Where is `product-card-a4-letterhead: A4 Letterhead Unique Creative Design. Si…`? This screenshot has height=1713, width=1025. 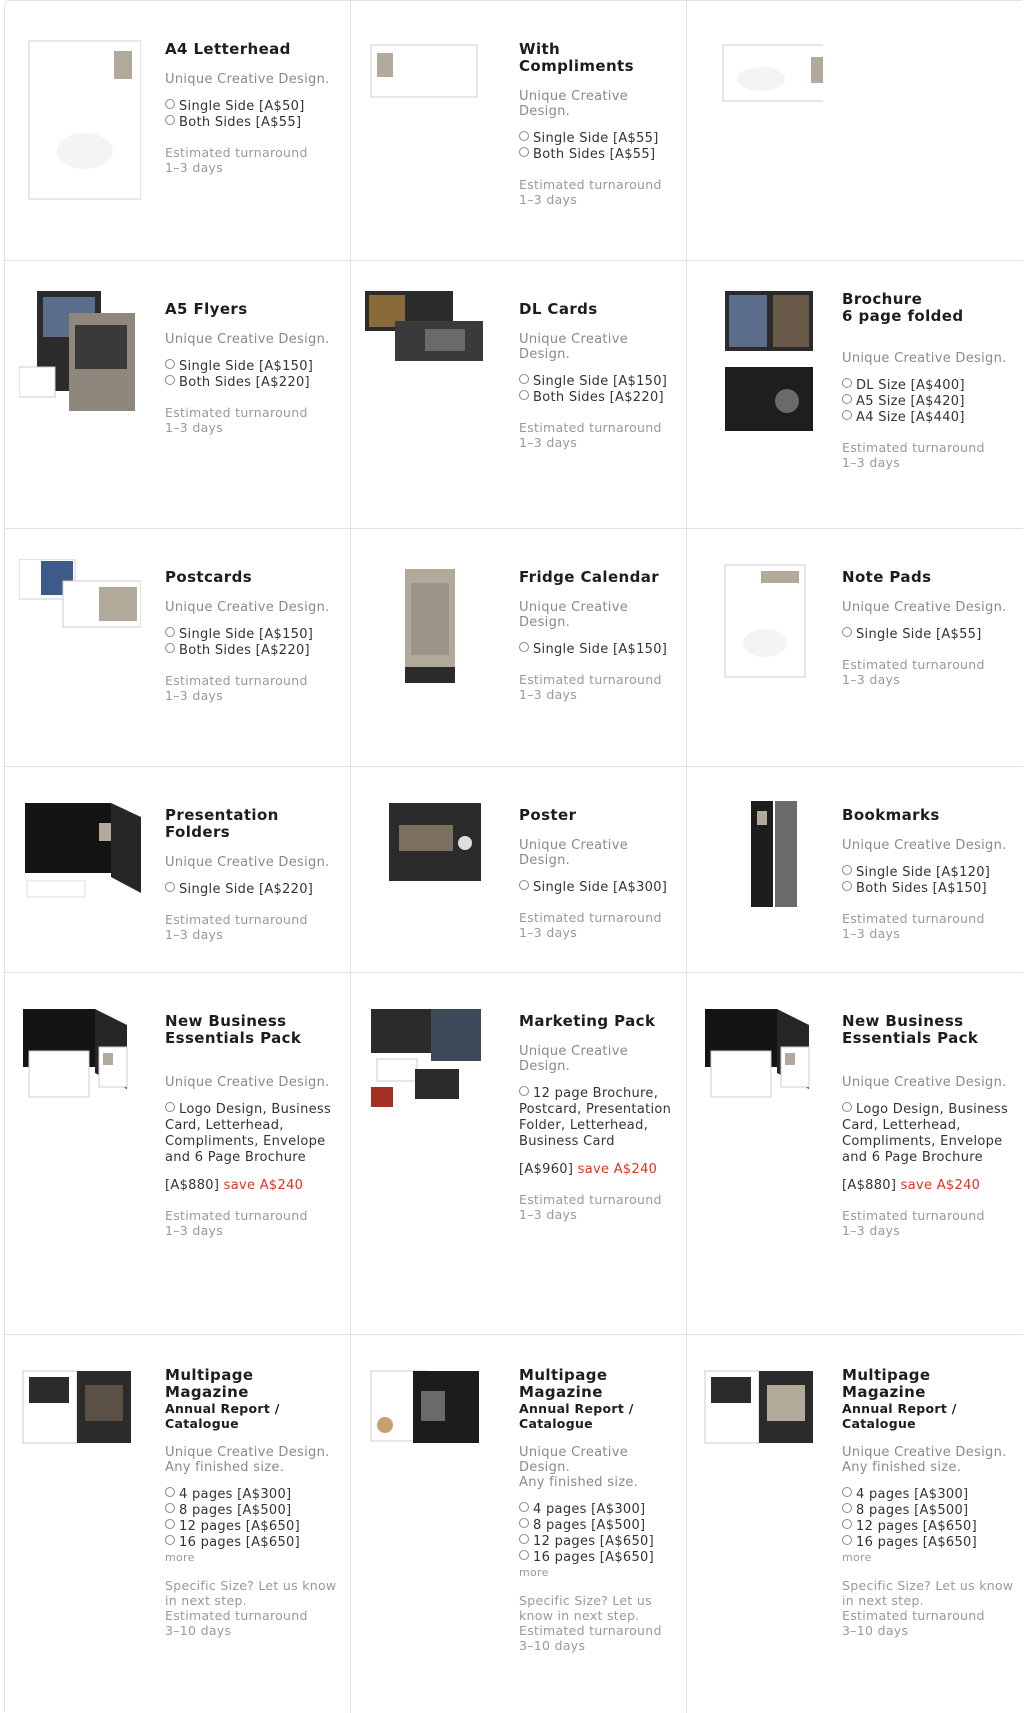 product-card-a4-letterhead: A4 Letterhead Unique Creative Design. Si… is located at coordinates (178, 130).